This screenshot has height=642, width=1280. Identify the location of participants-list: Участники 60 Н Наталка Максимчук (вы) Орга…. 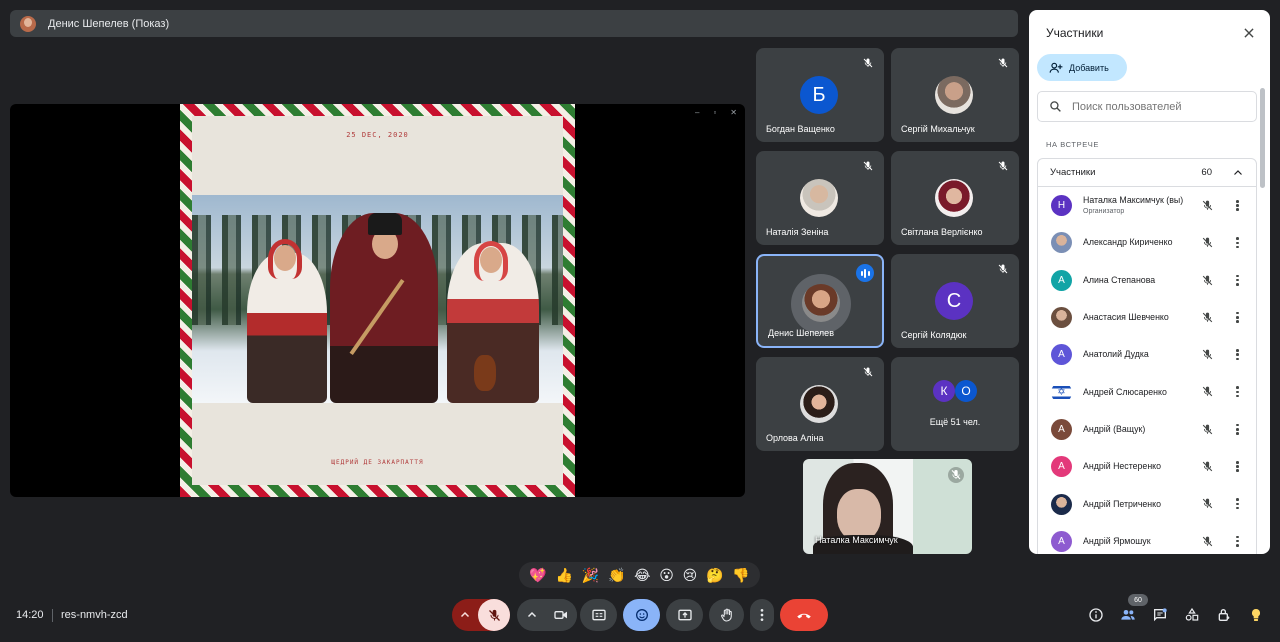
(1147, 356).